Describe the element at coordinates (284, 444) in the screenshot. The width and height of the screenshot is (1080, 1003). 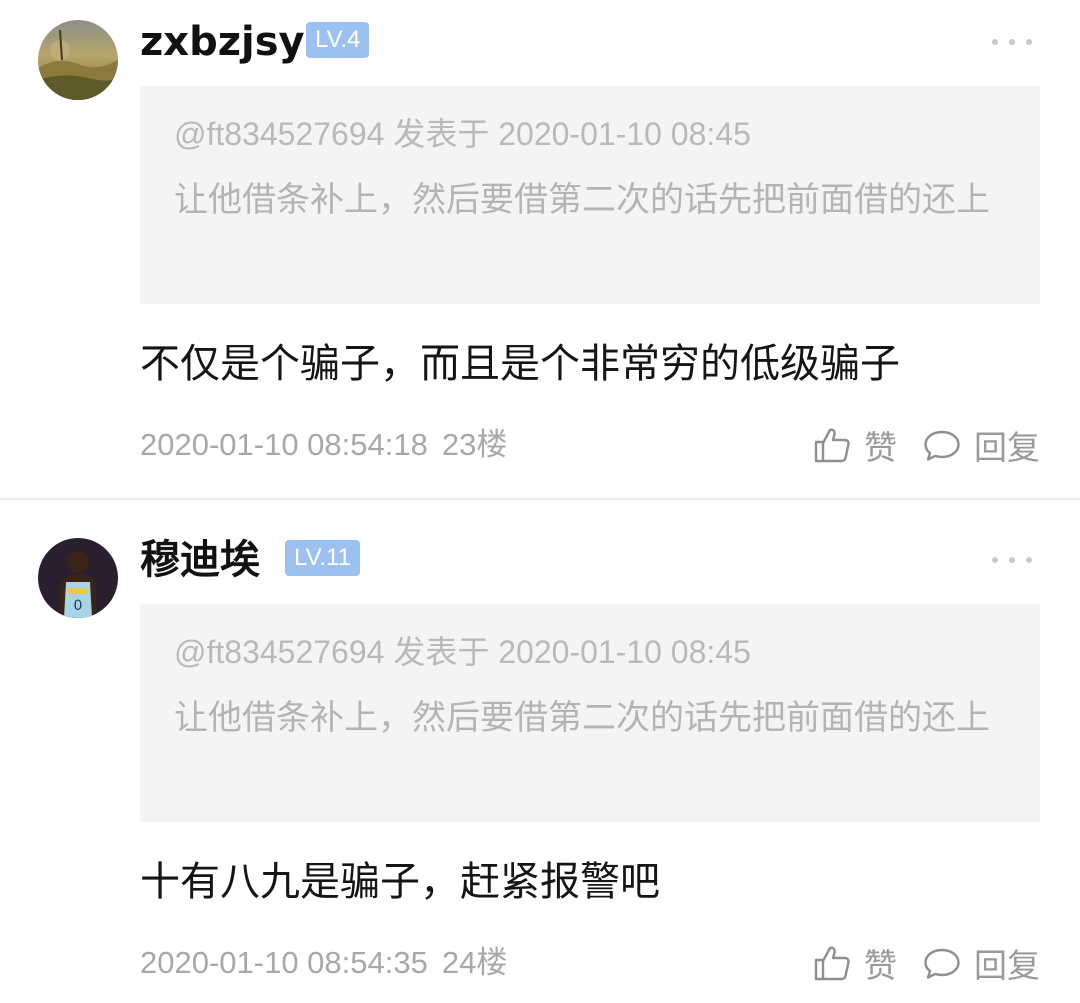
I see `timestamp: 2020-01-10 08:54:18` at that location.